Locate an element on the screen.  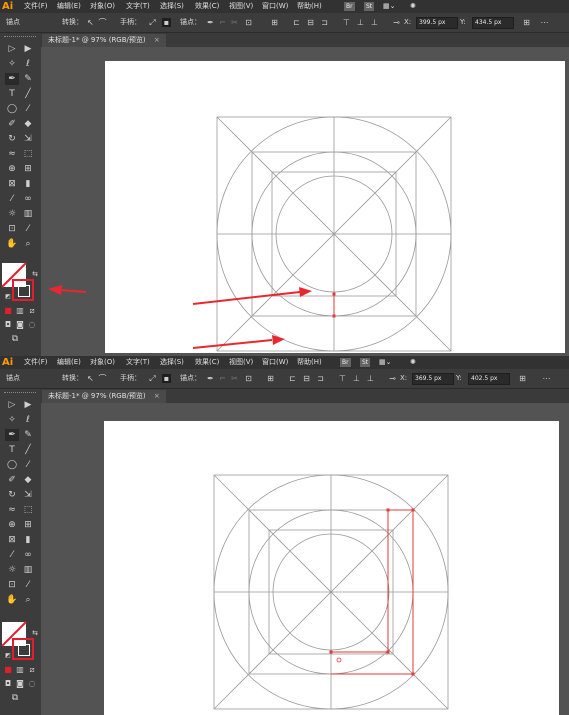
arrow-to-stroke-line is located at coordinates (73, 291).